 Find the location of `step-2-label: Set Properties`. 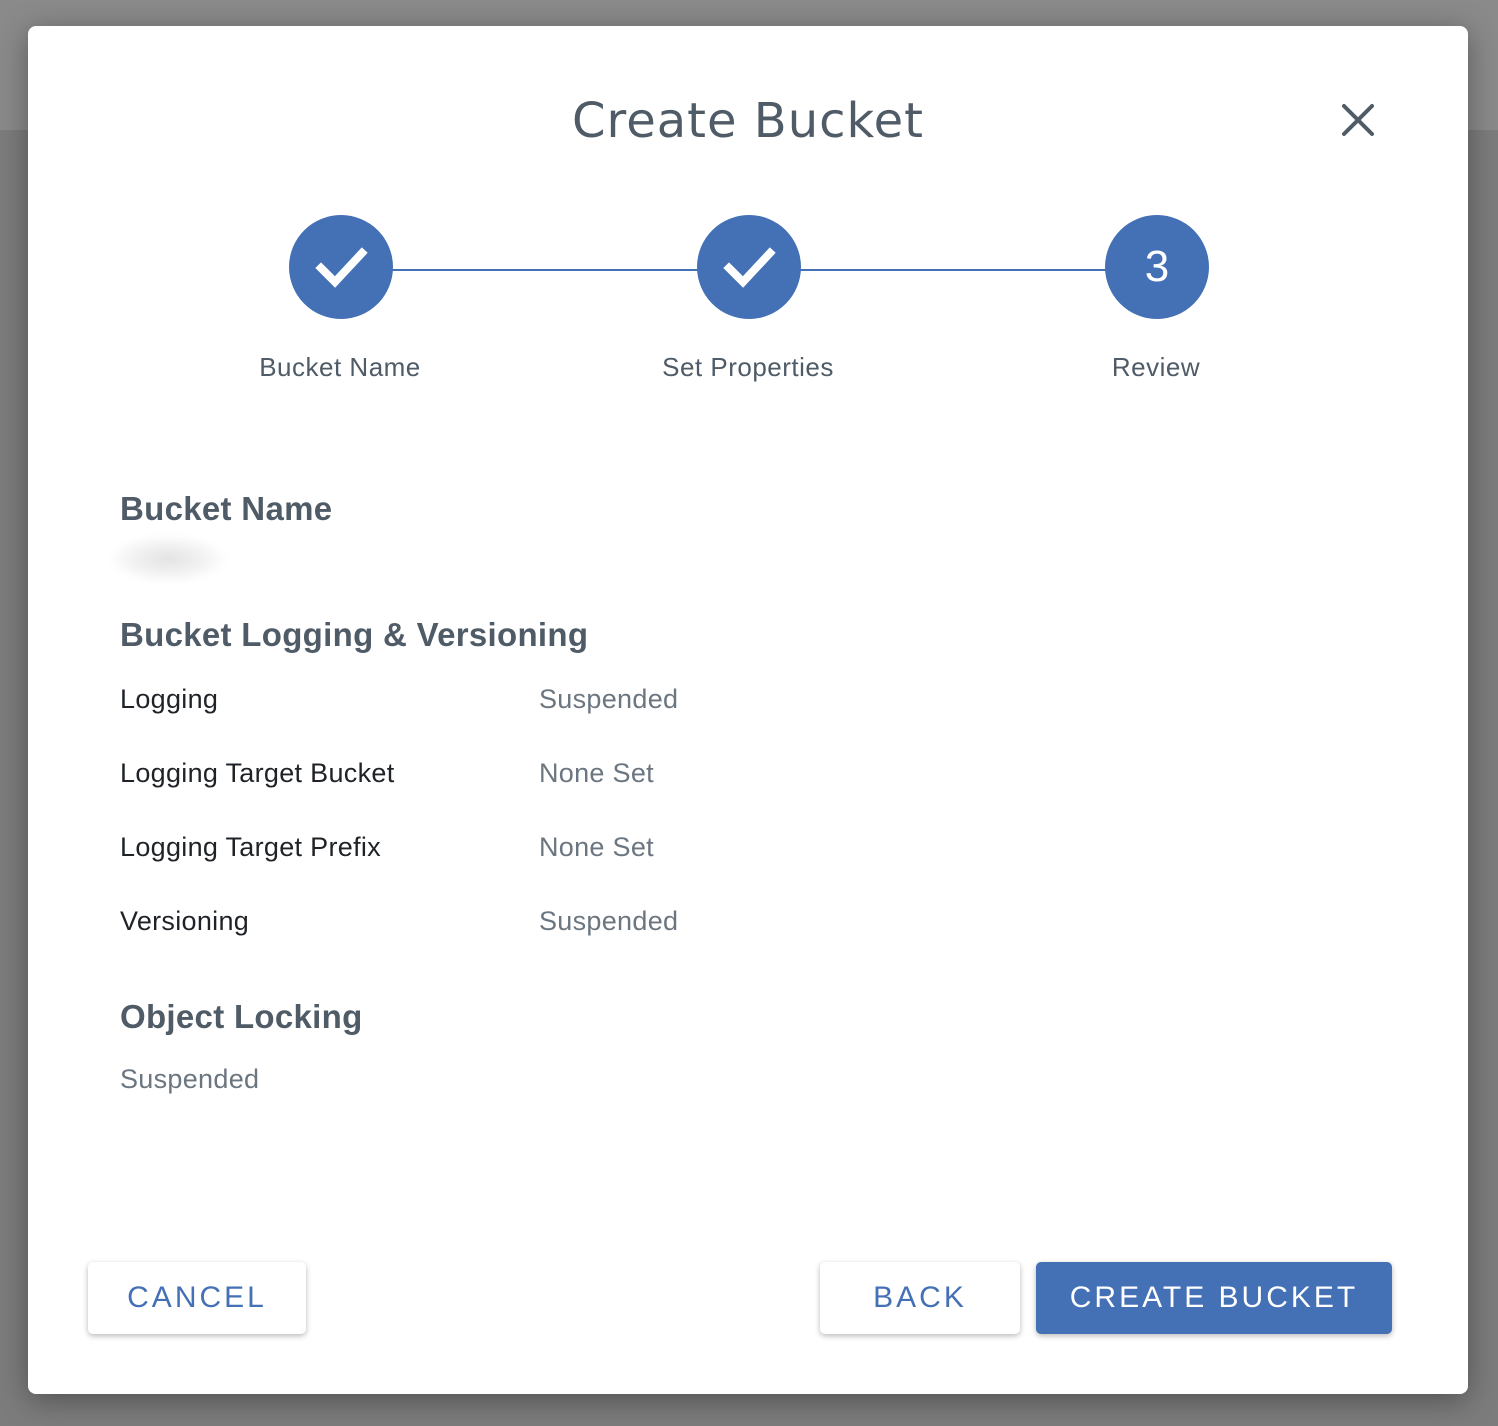

step-2-label: Set Properties is located at coordinates (748, 367).